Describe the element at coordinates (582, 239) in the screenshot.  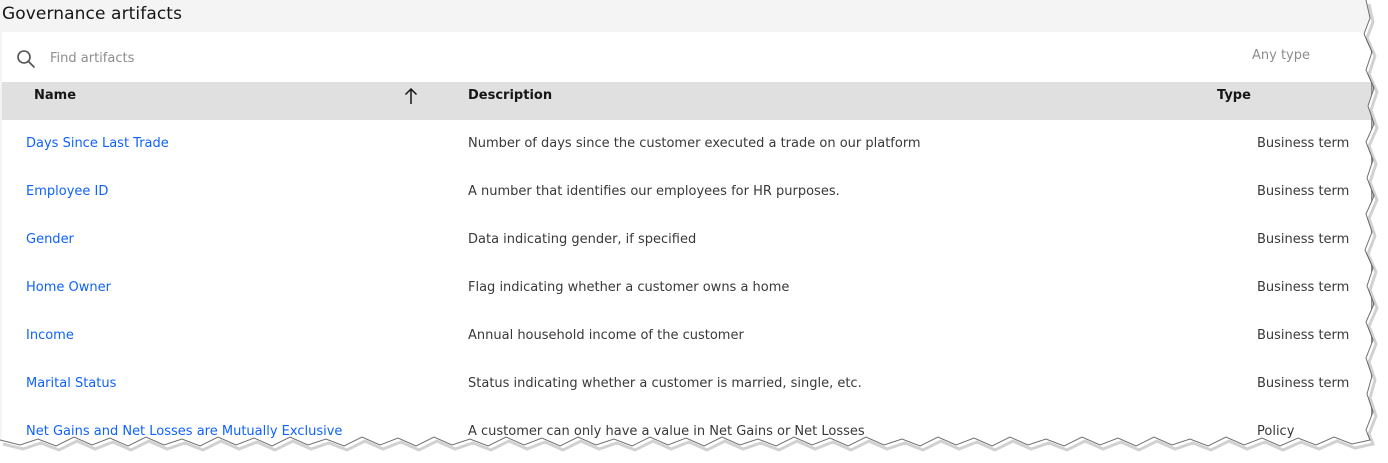
I see `artifact-description: Data indicating gender, if specified` at that location.